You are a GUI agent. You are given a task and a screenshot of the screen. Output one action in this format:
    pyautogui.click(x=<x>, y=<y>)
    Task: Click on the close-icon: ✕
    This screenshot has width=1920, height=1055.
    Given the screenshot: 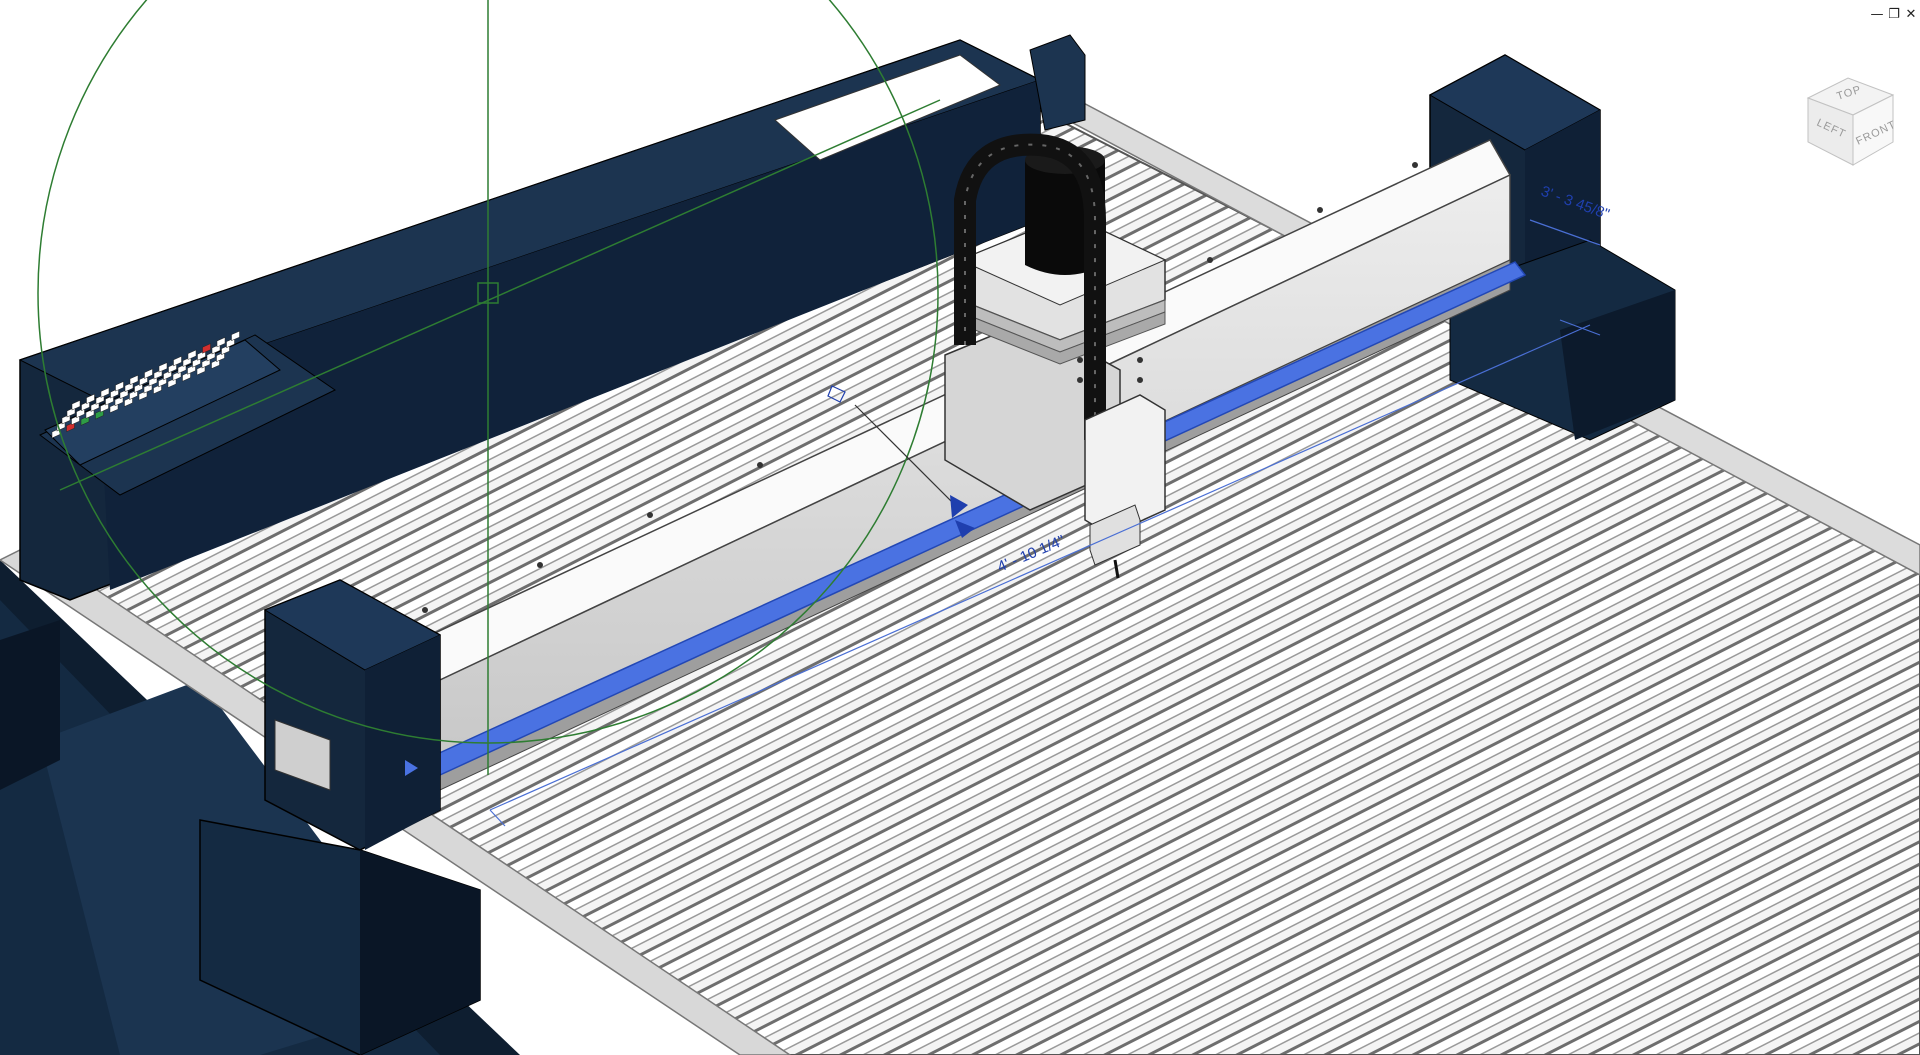 What is the action you would take?
    pyautogui.click(x=1911, y=15)
    